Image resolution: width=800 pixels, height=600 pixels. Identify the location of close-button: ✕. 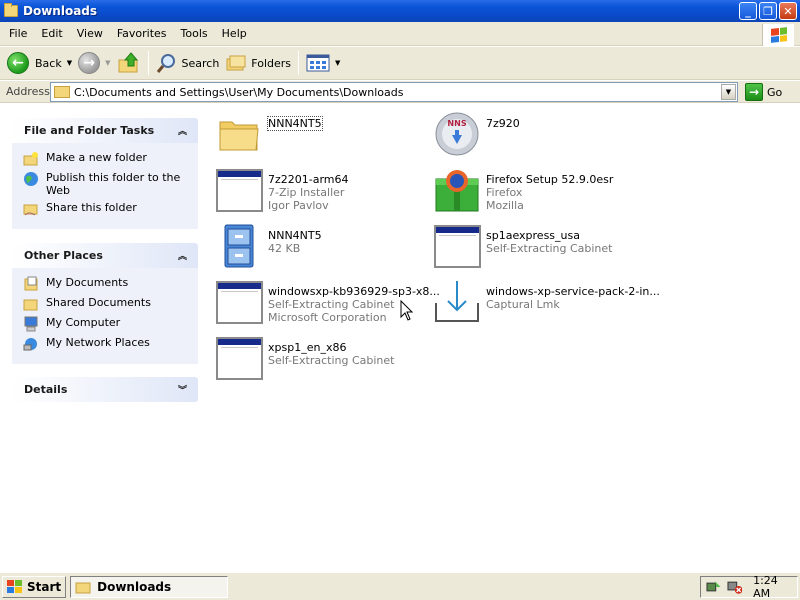
(788, 11).